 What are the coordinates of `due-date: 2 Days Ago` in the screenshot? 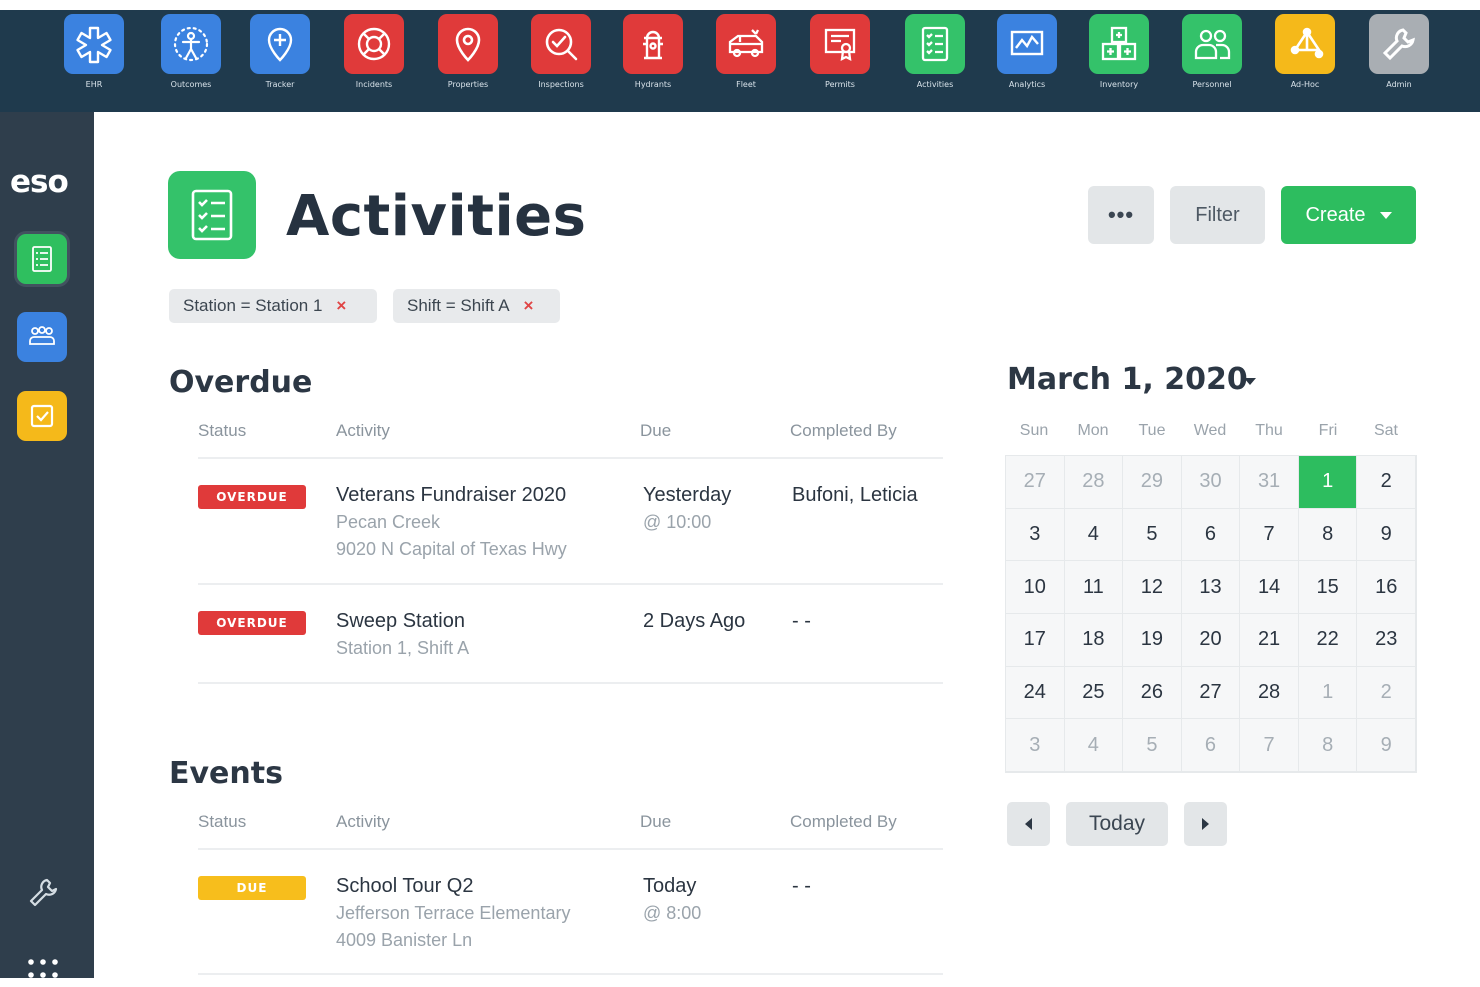 It's located at (694, 621).